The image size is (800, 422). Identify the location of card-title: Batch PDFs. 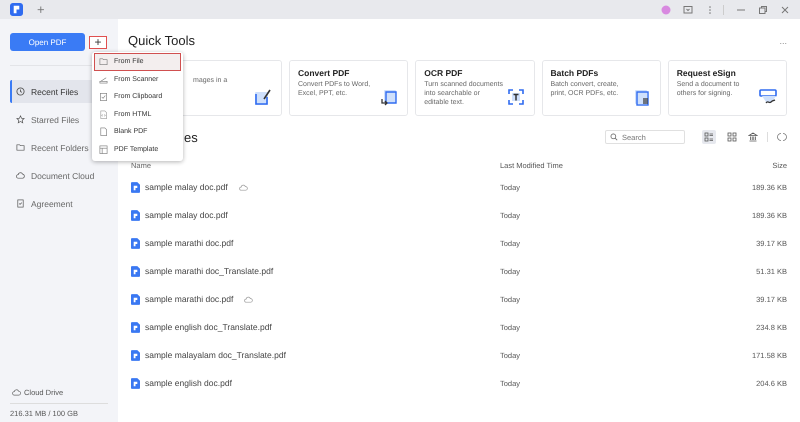
(575, 73).